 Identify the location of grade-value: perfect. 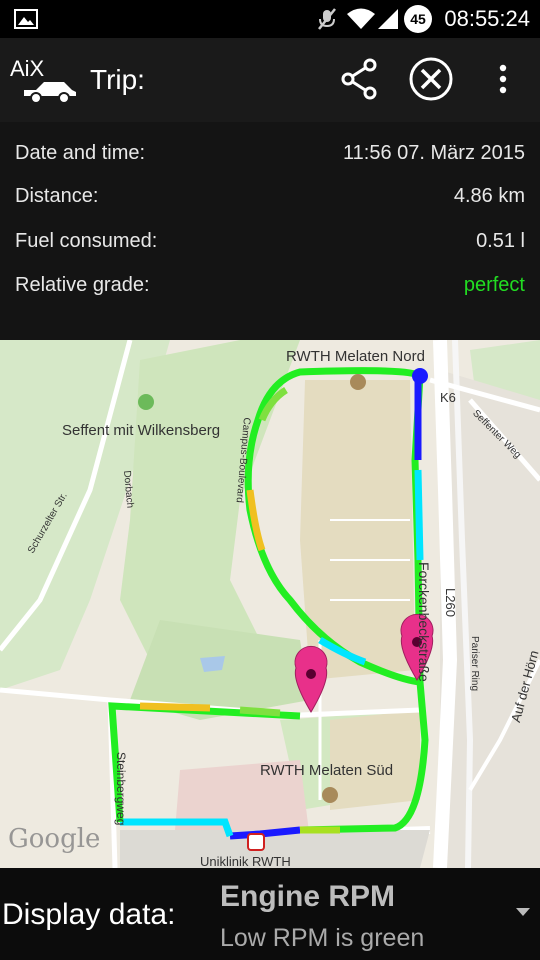
(494, 285).